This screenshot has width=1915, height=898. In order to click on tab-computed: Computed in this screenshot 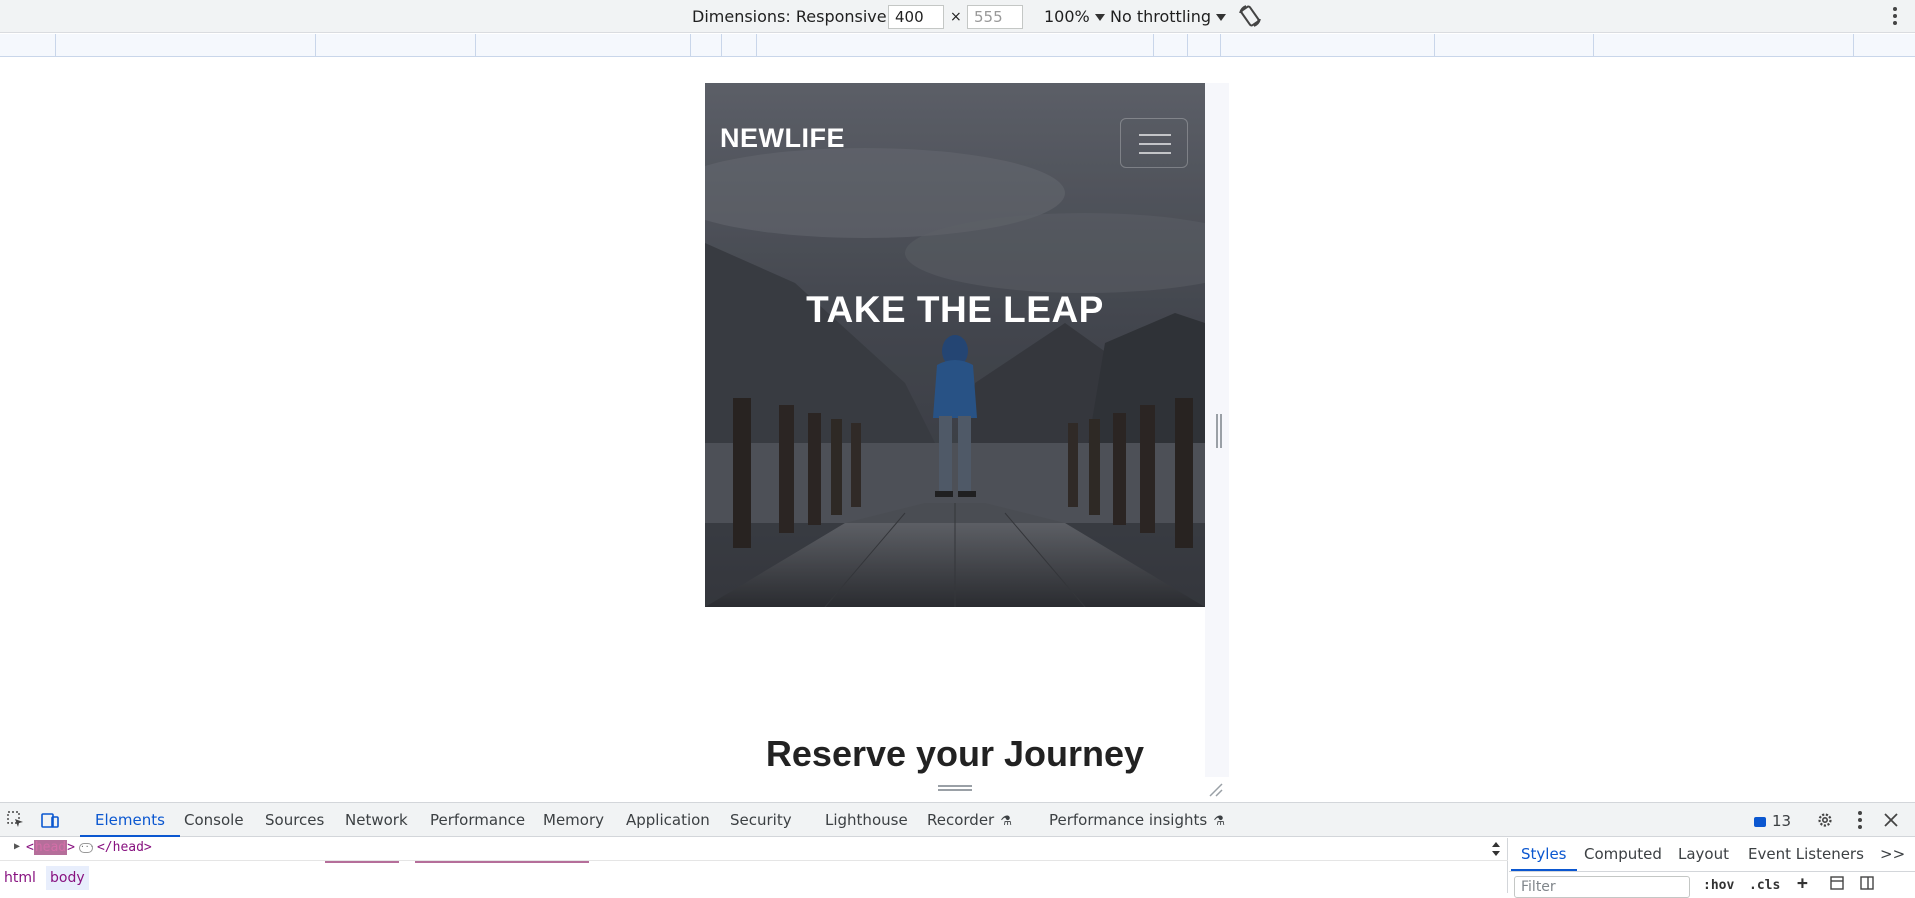, I will do `click(1623, 854)`.